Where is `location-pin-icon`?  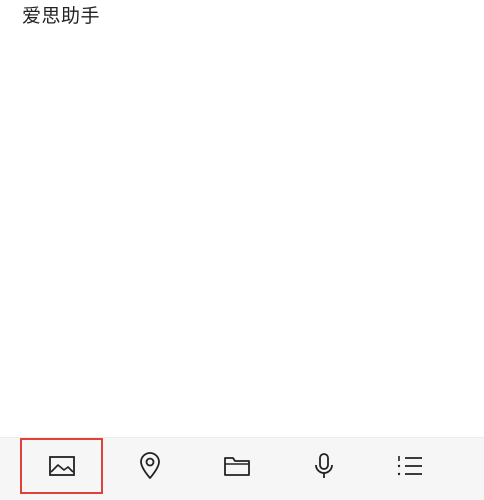 location-pin-icon is located at coordinates (150, 465).